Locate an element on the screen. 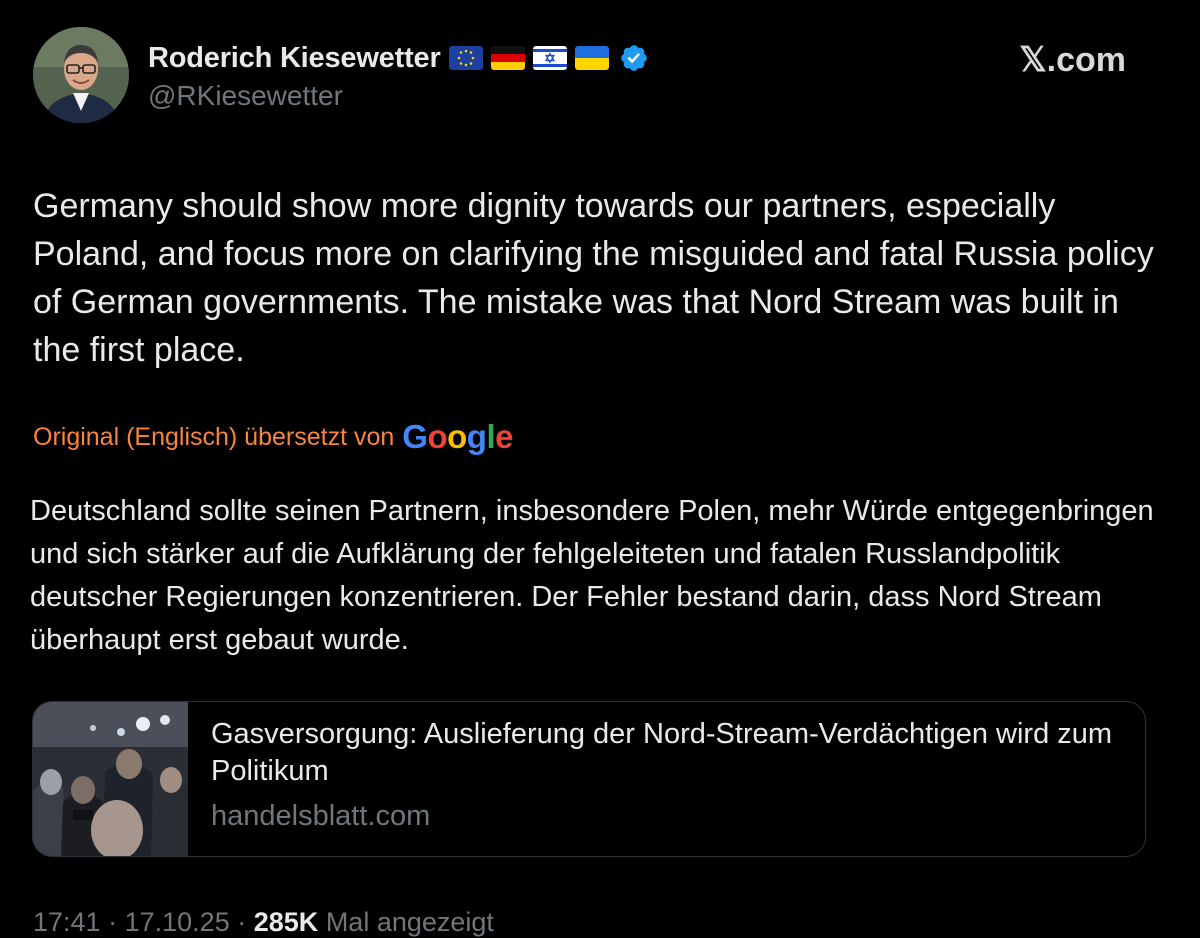 The width and height of the screenshot is (1200, 938). translation-attribution: Original (Englisch) übersetzt von Google is located at coordinates (273, 437).